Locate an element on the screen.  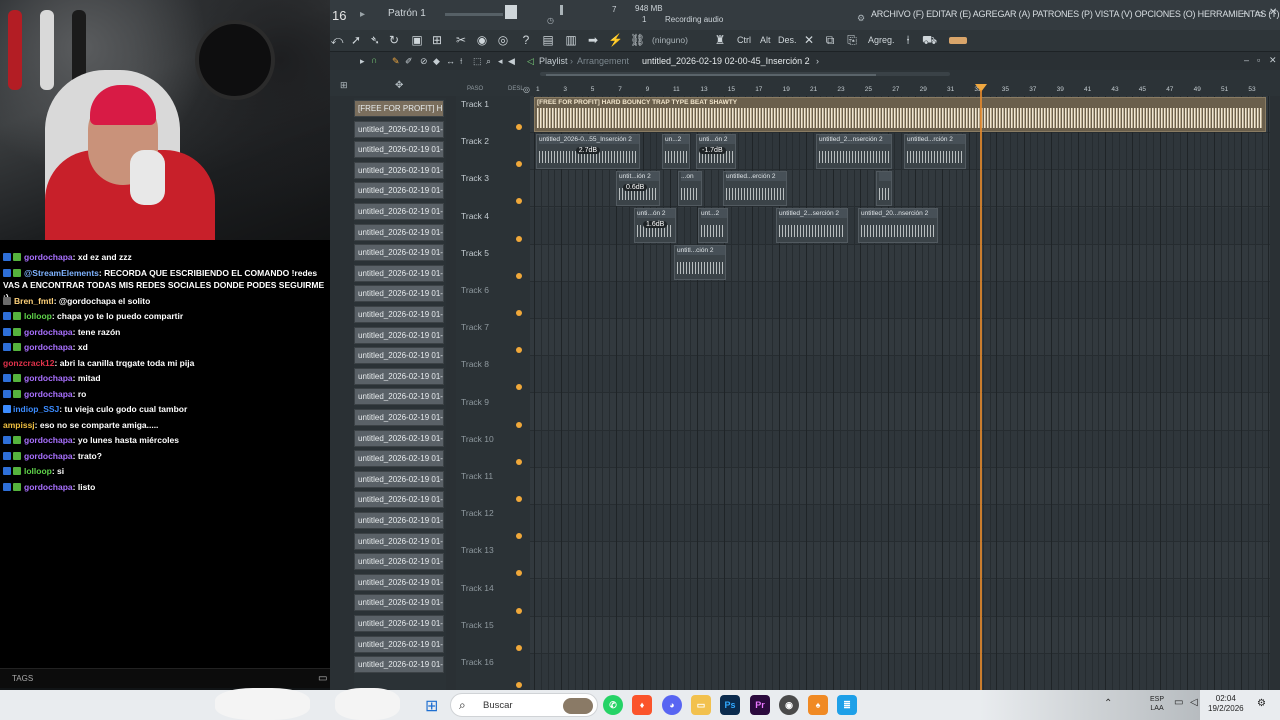
language-indicator: ESP LAA is located at coordinates (1157, 704).